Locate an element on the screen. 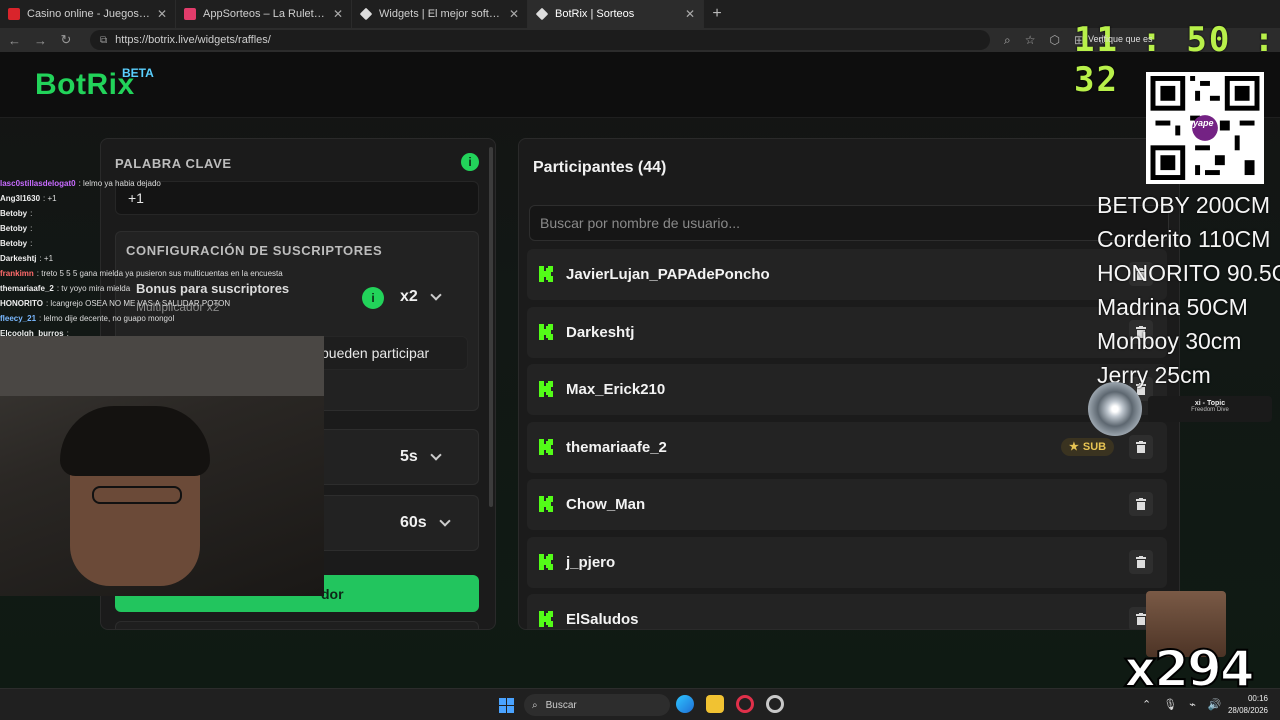 The height and width of the screenshot is (720, 1280). bonus-multiplier-select: x2 is located at coordinates (421, 297).